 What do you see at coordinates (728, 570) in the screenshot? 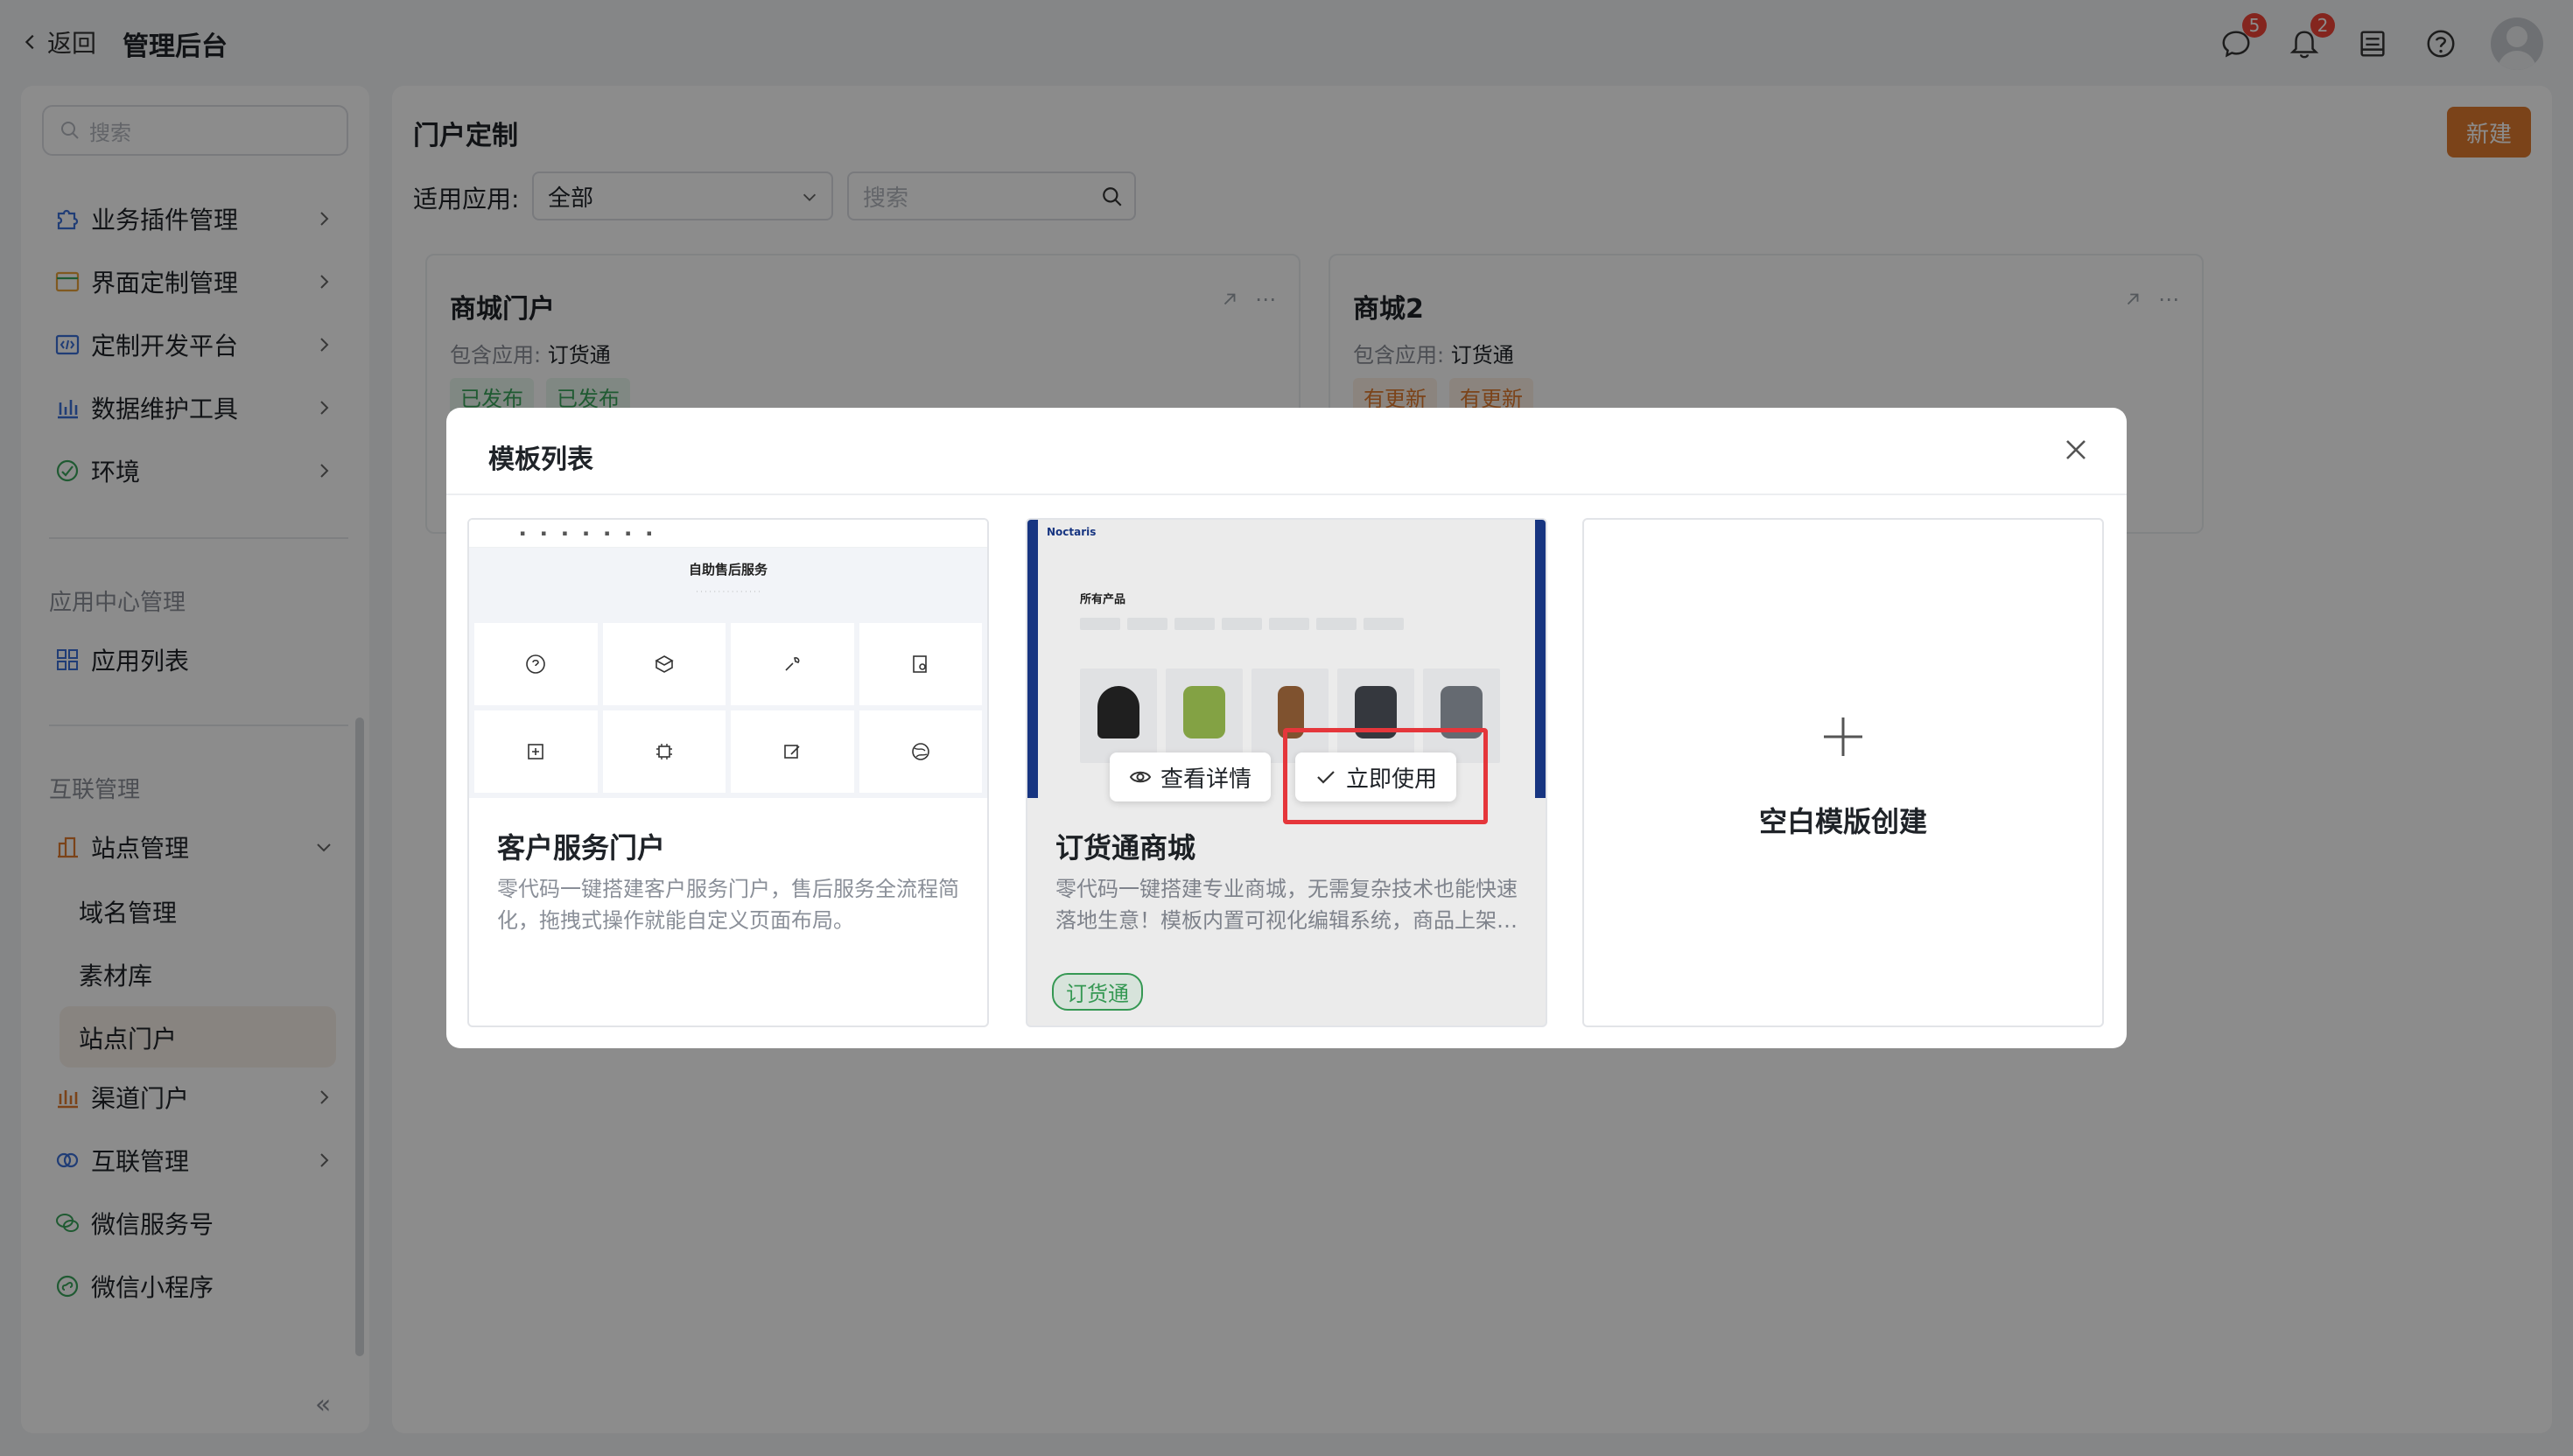
I see `thumbnail-title: 自助售后服务` at bounding box center [728, 570].